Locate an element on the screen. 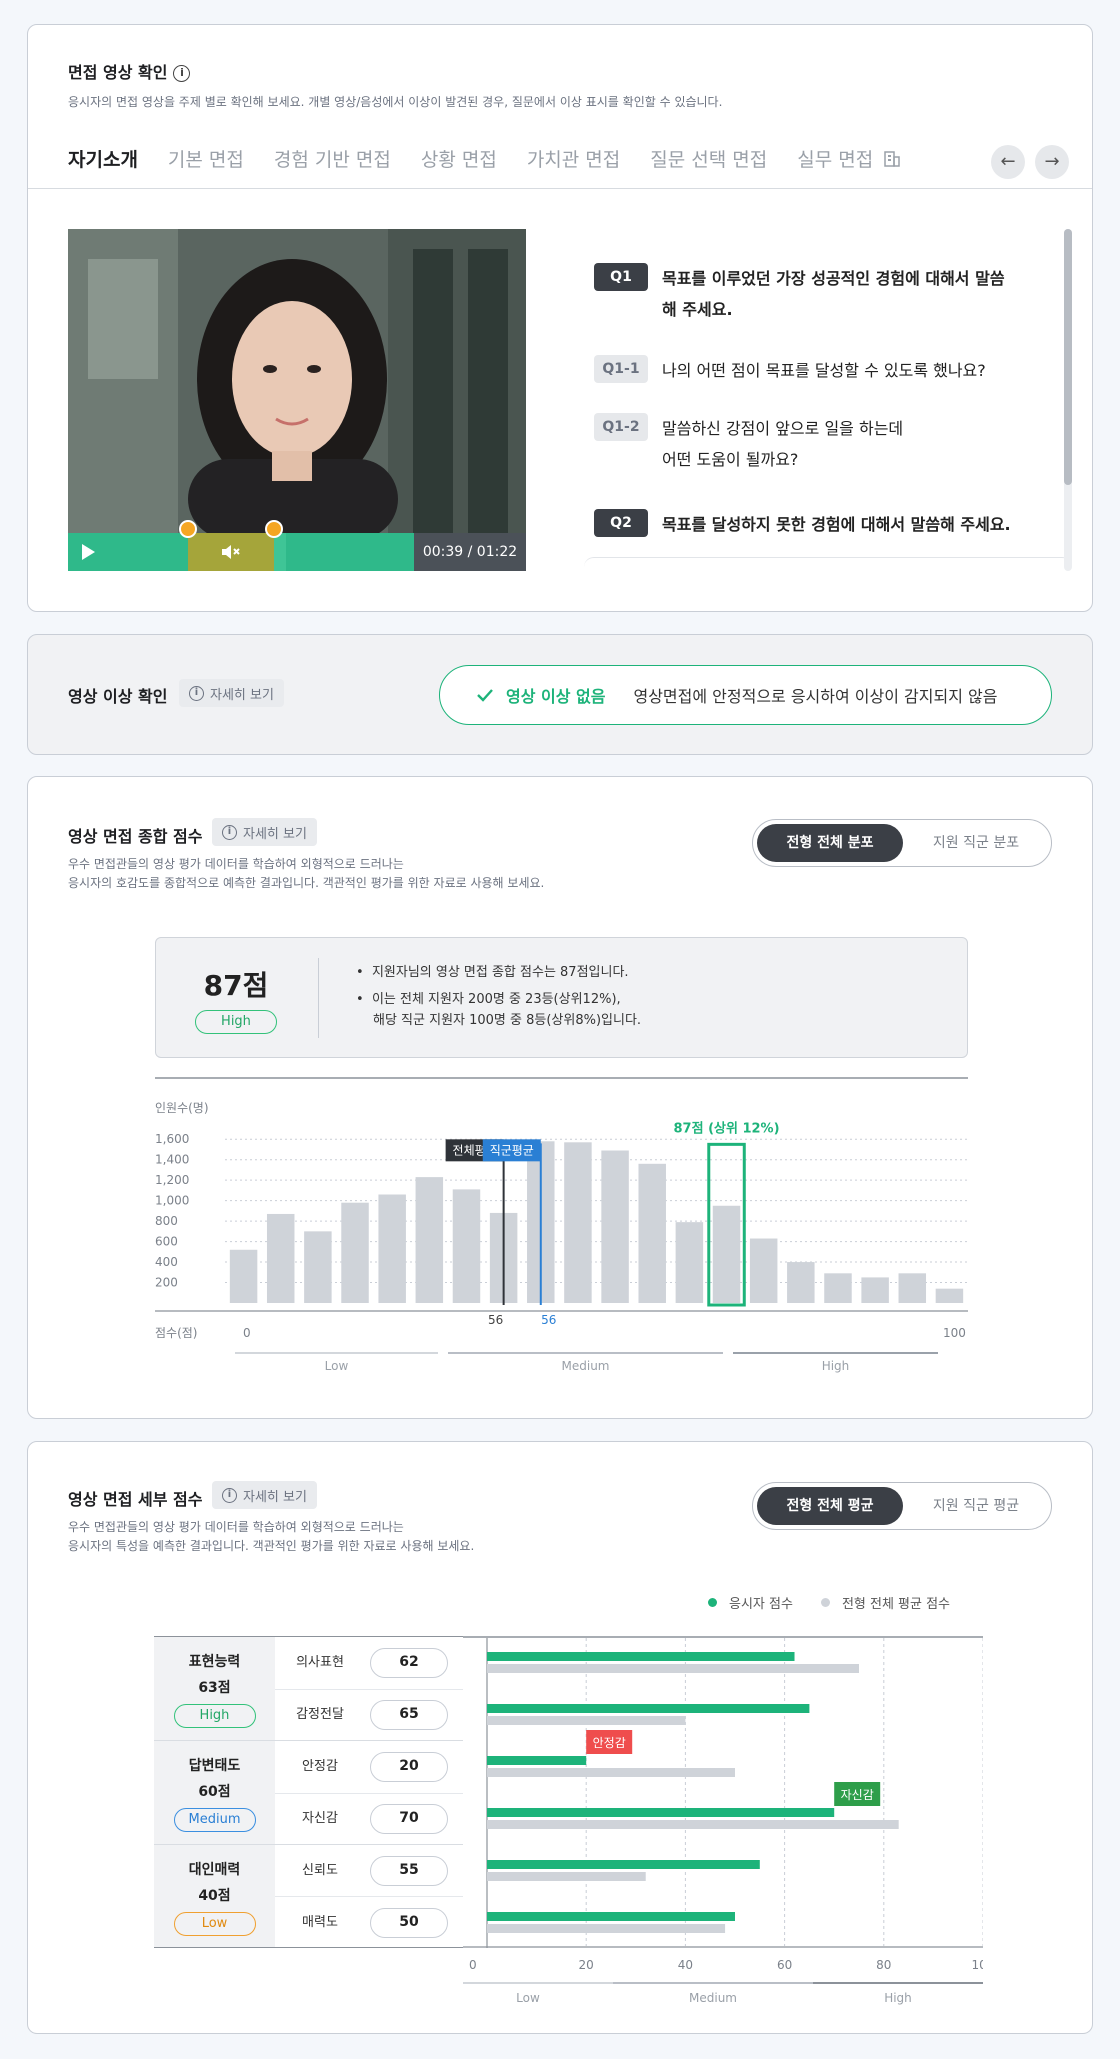 This screenshot has height=2059, width=1120. score-band-label: High is located at coordinates (898, 1998).